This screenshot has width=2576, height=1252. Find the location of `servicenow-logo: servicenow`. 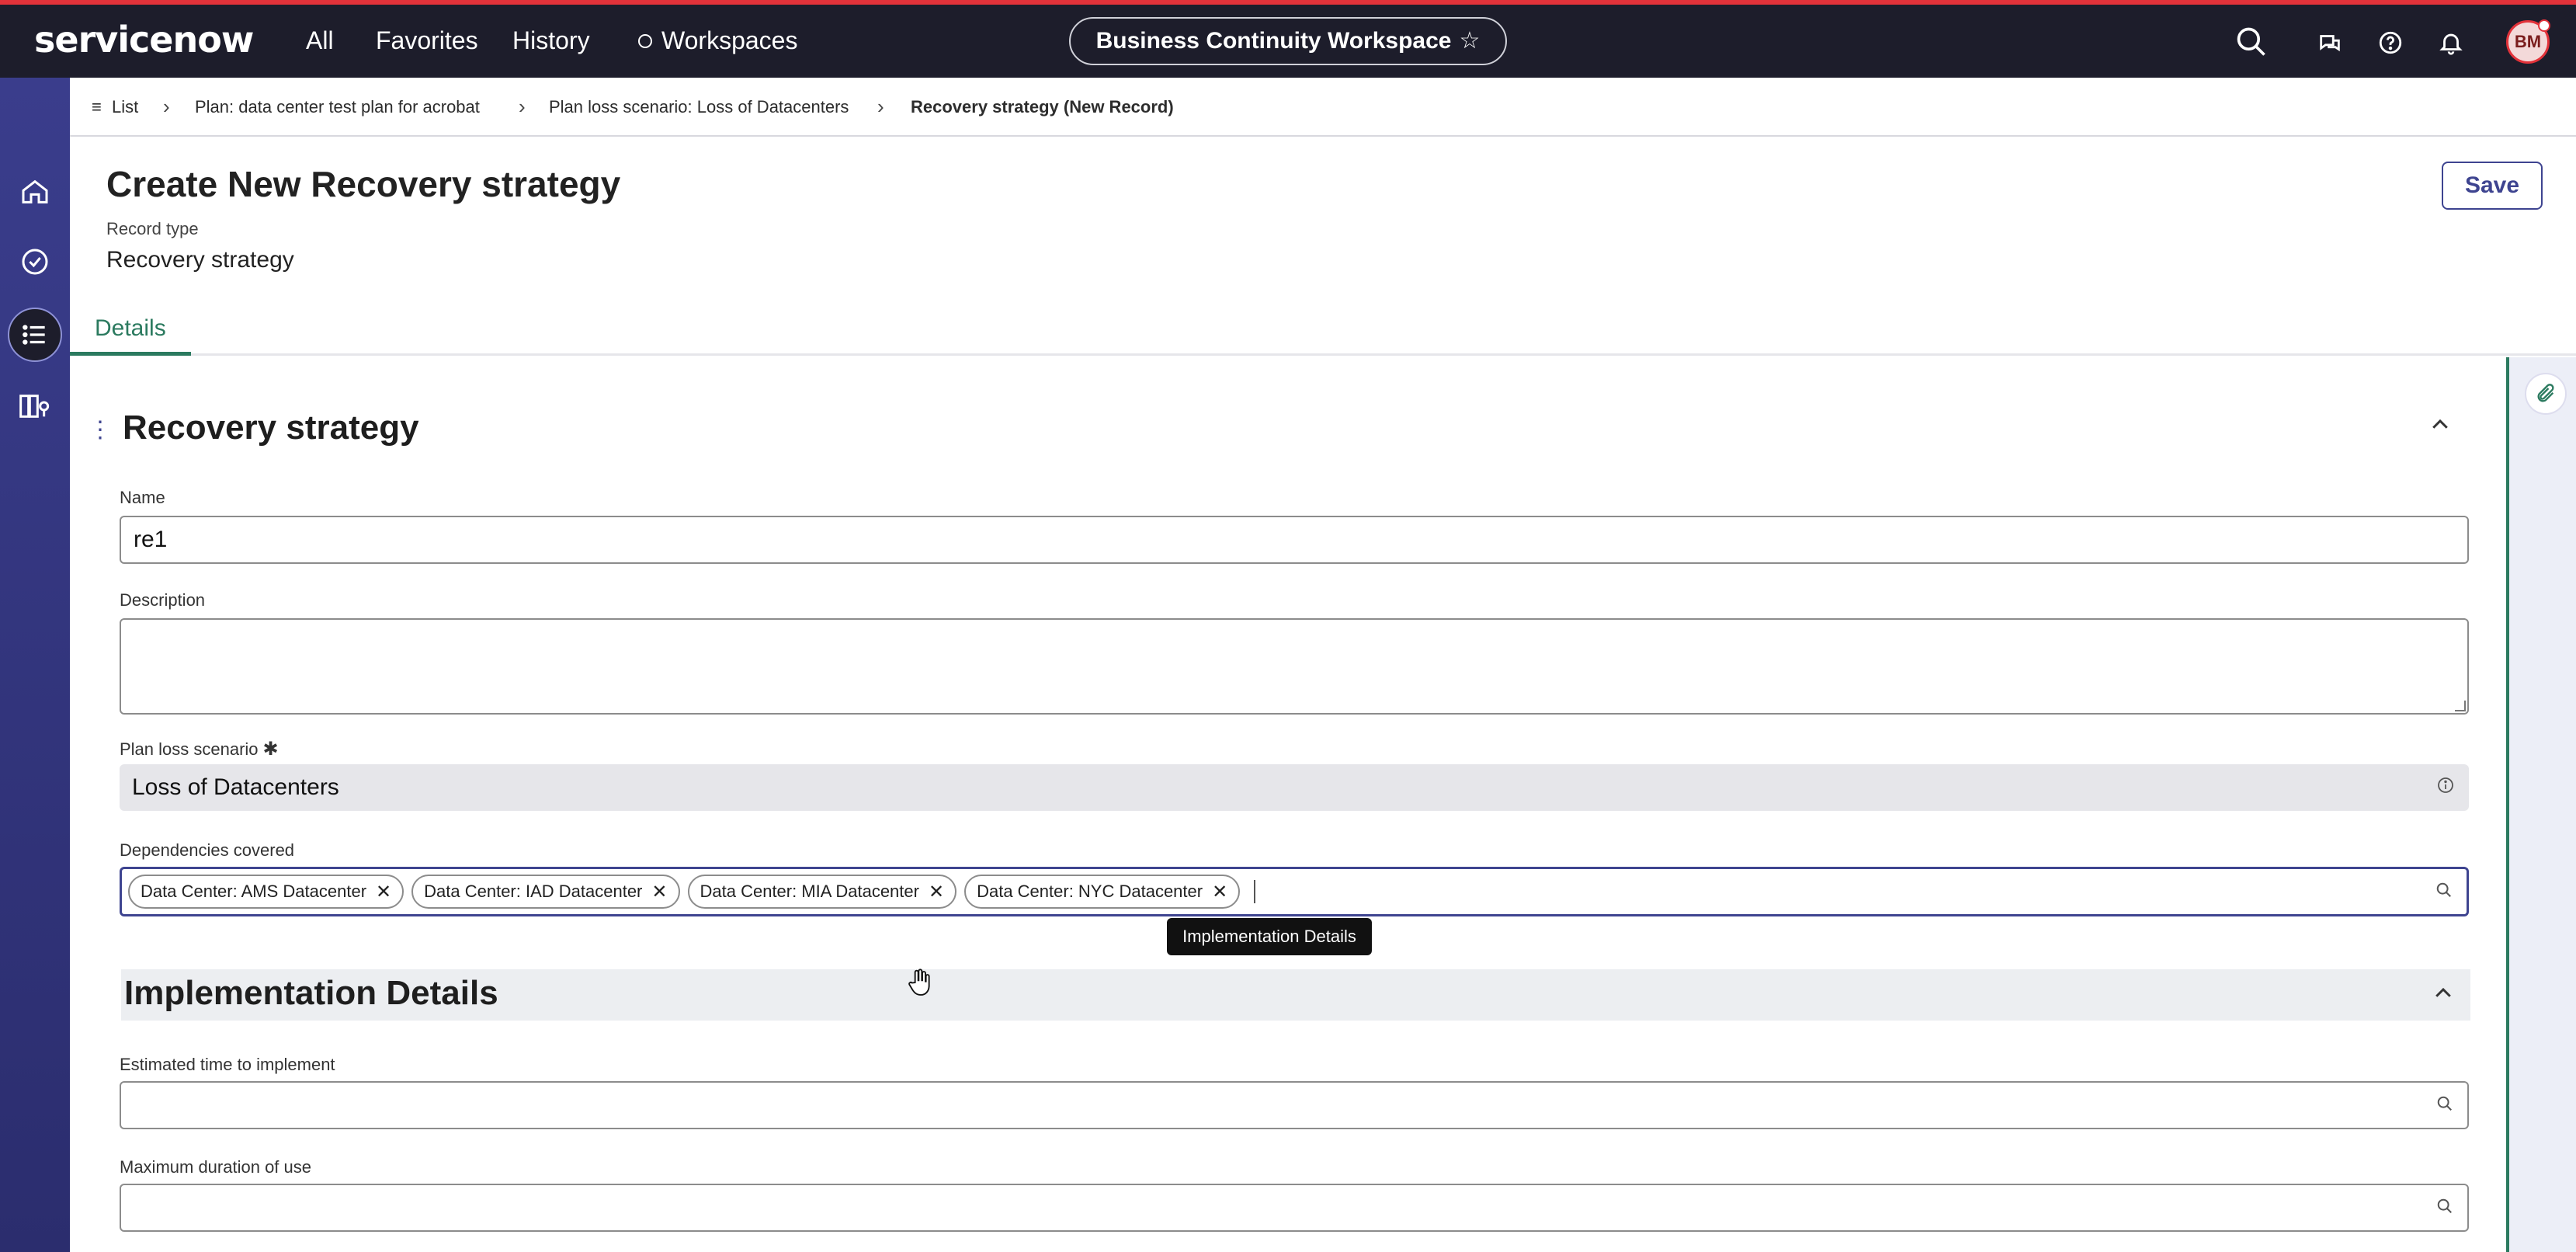

servicenow-logo: servicenow is located at coordinates (144, 40).